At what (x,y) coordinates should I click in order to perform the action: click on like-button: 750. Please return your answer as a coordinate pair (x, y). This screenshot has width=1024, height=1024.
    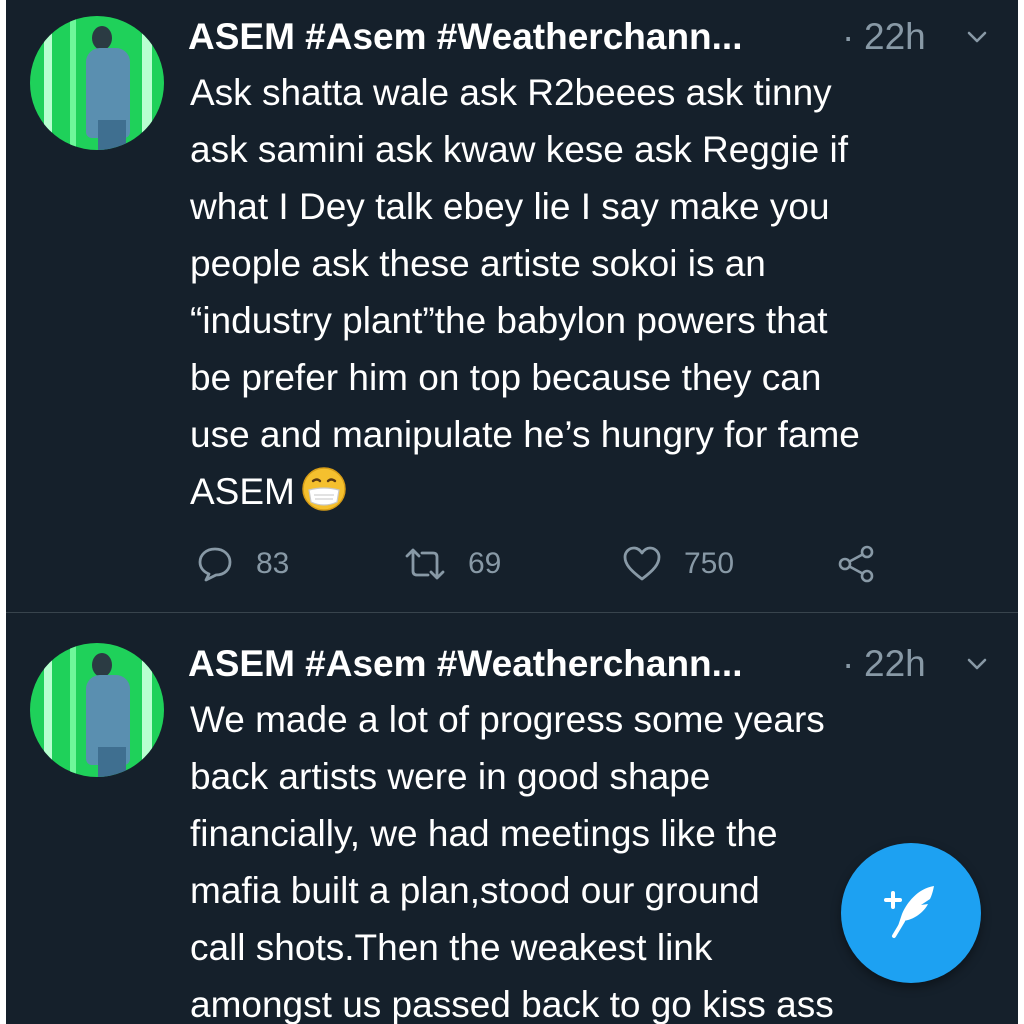
    Looking at the image, I should click on (678, 564).